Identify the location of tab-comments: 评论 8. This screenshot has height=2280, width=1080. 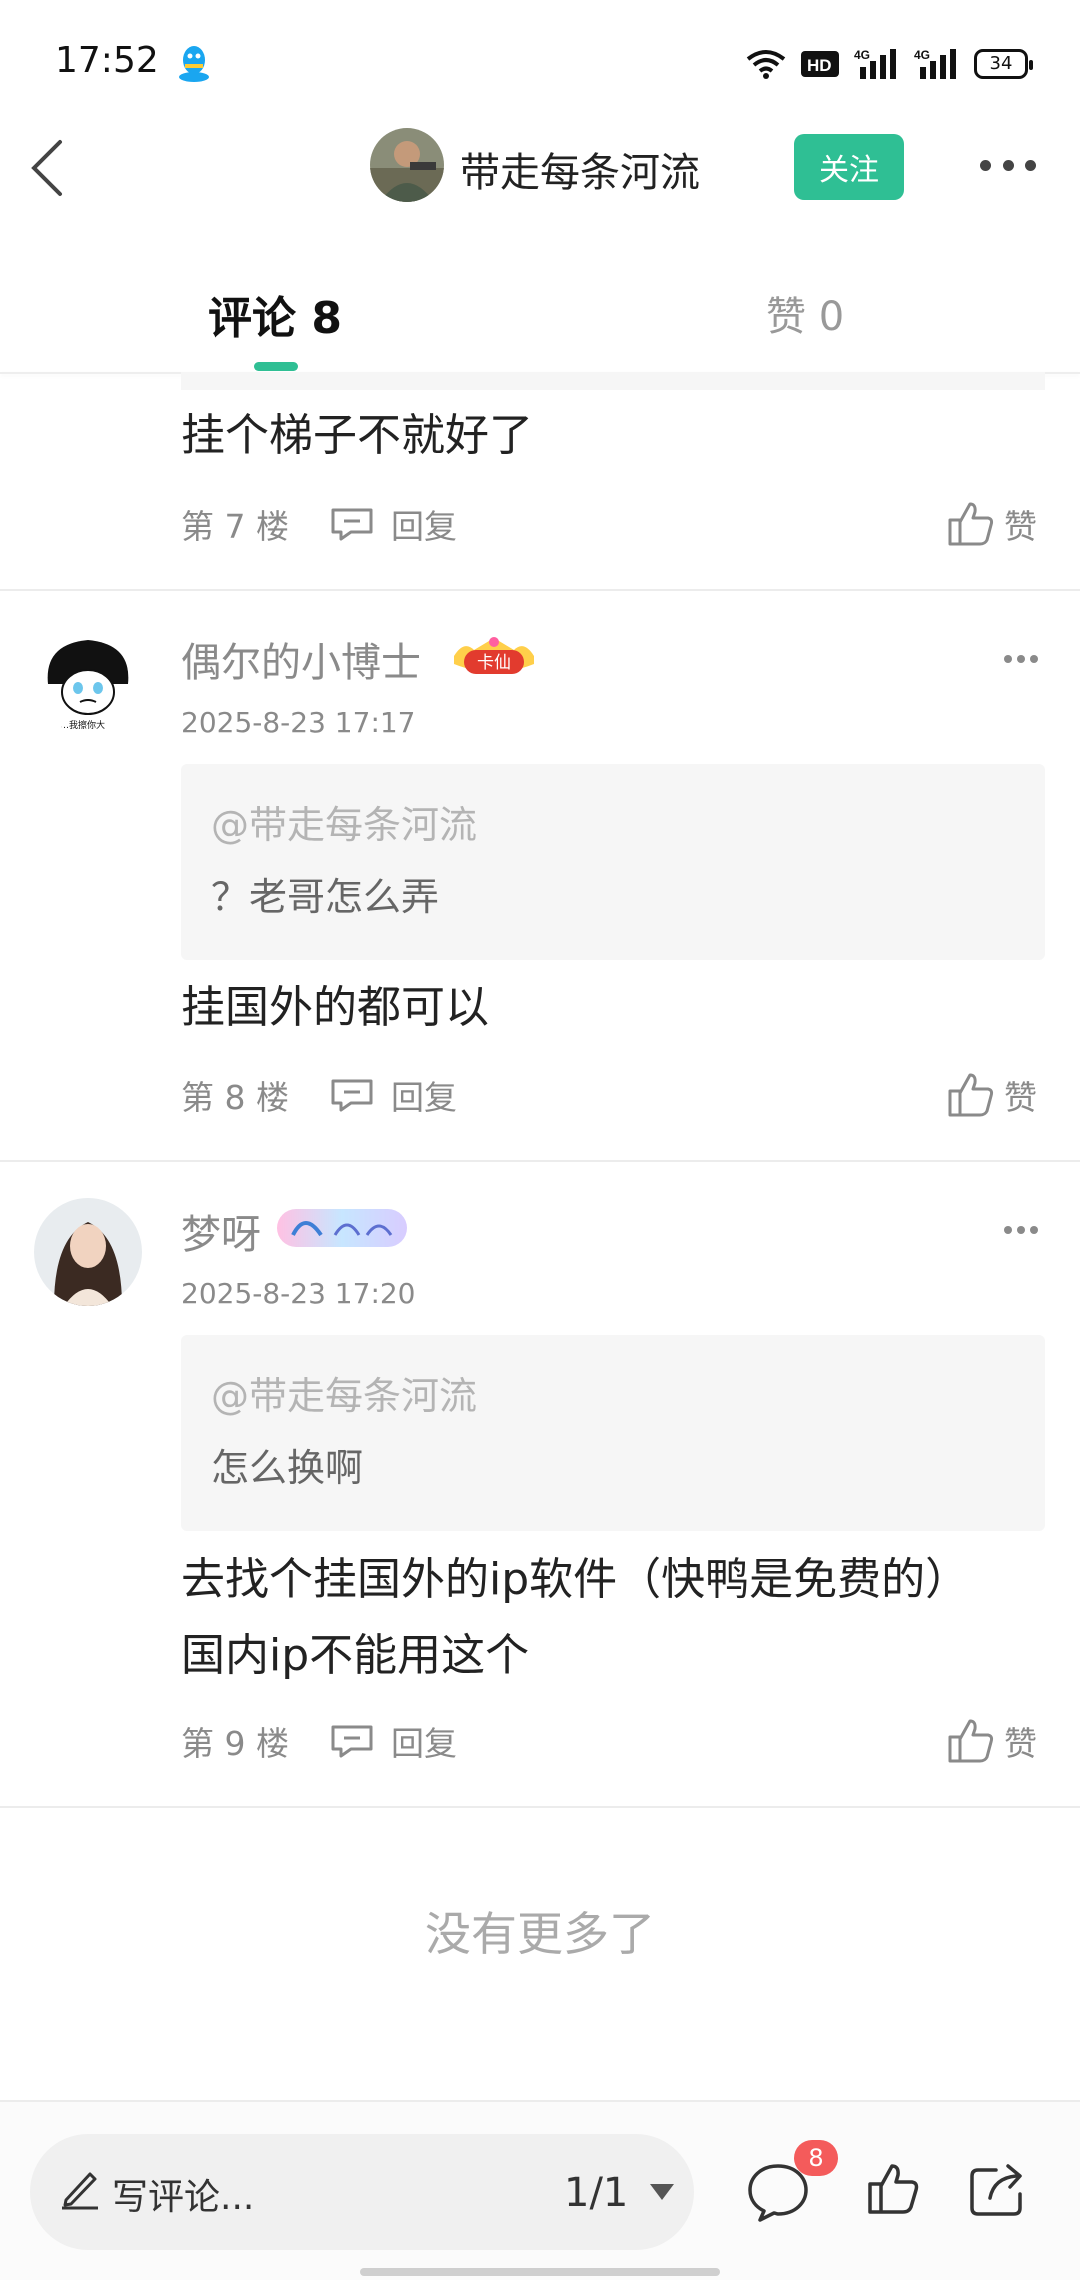
(275, 314).